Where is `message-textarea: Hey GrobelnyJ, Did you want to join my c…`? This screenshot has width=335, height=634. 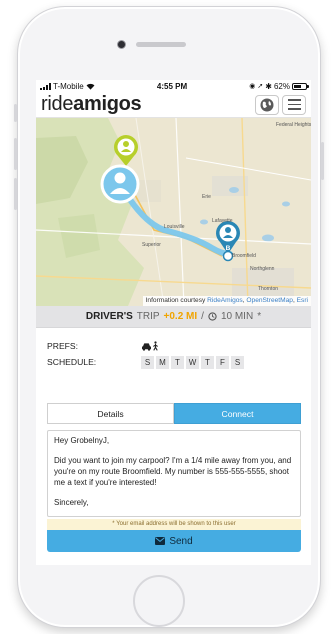 message-textarea: Hey GrobelnyJ, Did you want to join my c… is located at coordinates (174, 473).